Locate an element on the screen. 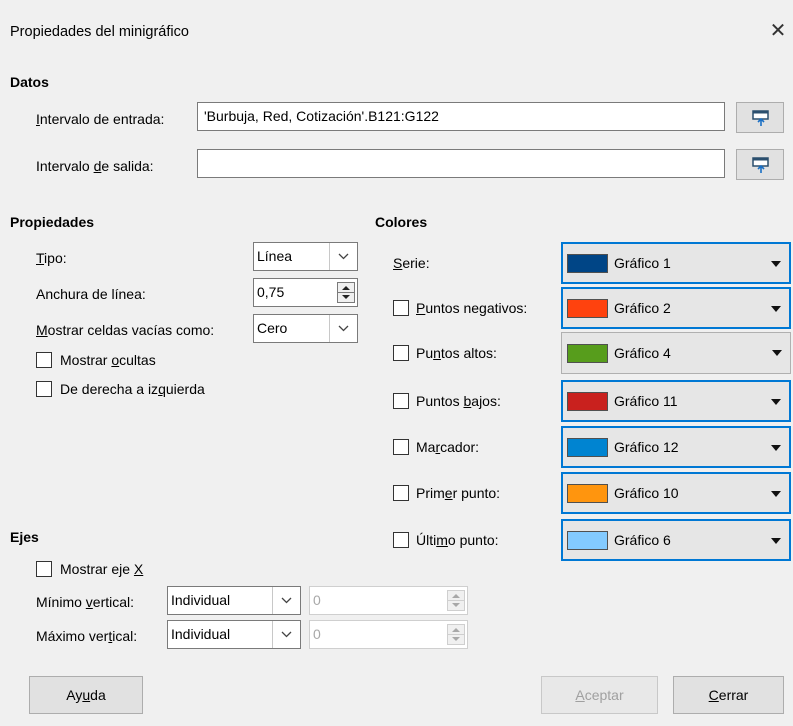 The width and height of the screenshot is (793, 726). puntos-negativos-label: Puntos negativos: is located at coordinates (472, 308).